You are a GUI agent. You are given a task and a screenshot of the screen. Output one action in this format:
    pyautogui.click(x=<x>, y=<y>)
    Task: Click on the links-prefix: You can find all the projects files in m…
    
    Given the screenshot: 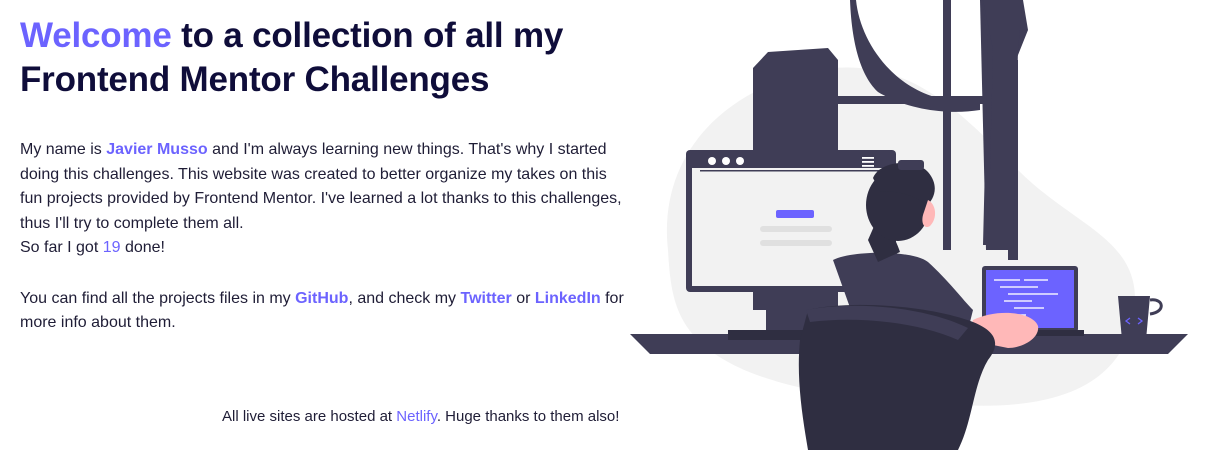 What is the action you would take?
    pyautogui.click(x=158, y=298)
    